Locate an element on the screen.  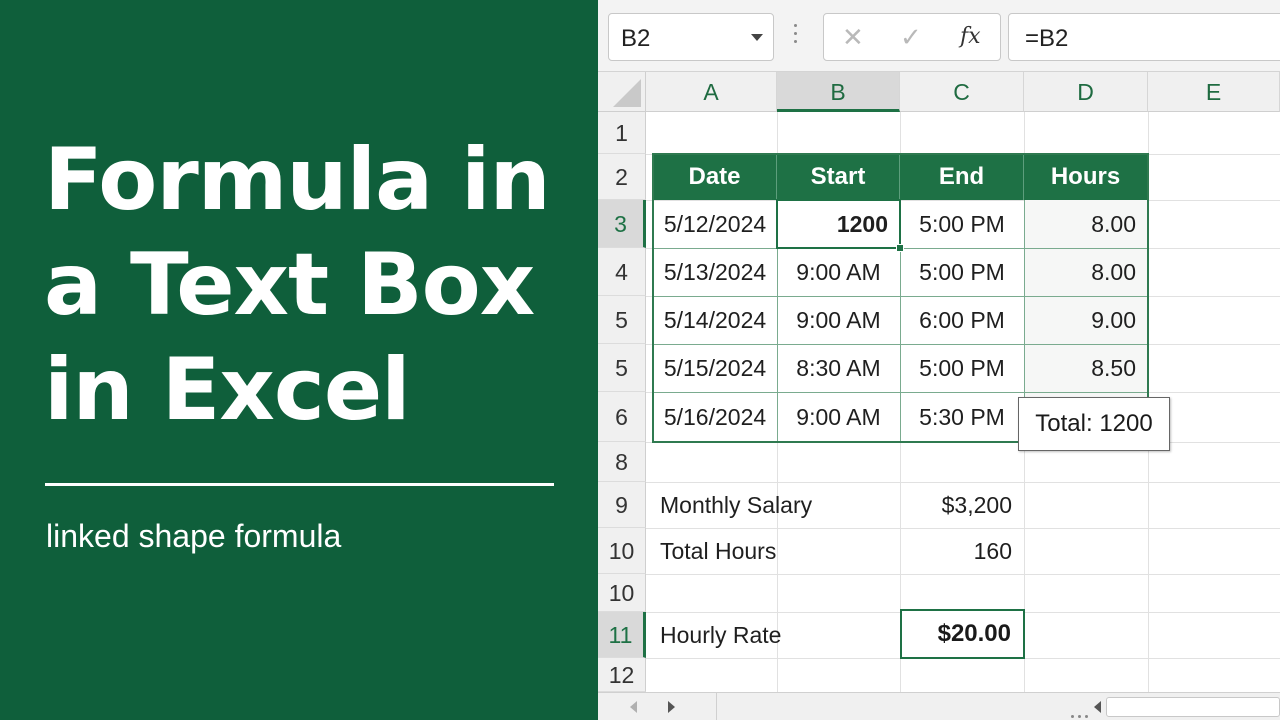
table-header-hours: Hours is located at coordinates (1086, 177).